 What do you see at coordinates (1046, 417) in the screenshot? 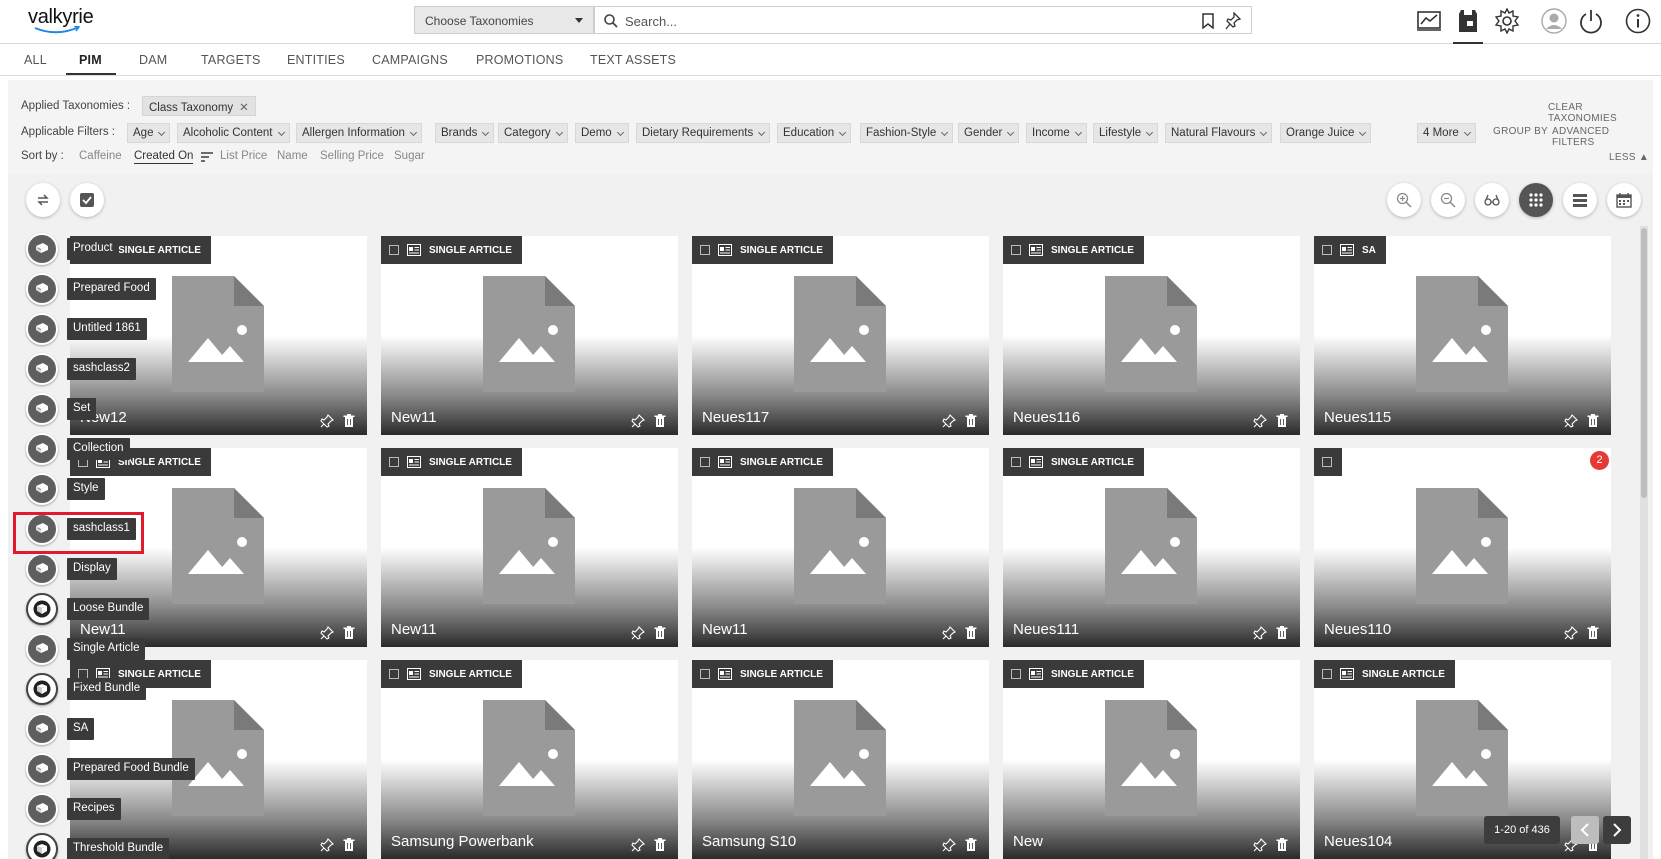
I see `card-title: Neues116` at bounding box center [1046, 417].